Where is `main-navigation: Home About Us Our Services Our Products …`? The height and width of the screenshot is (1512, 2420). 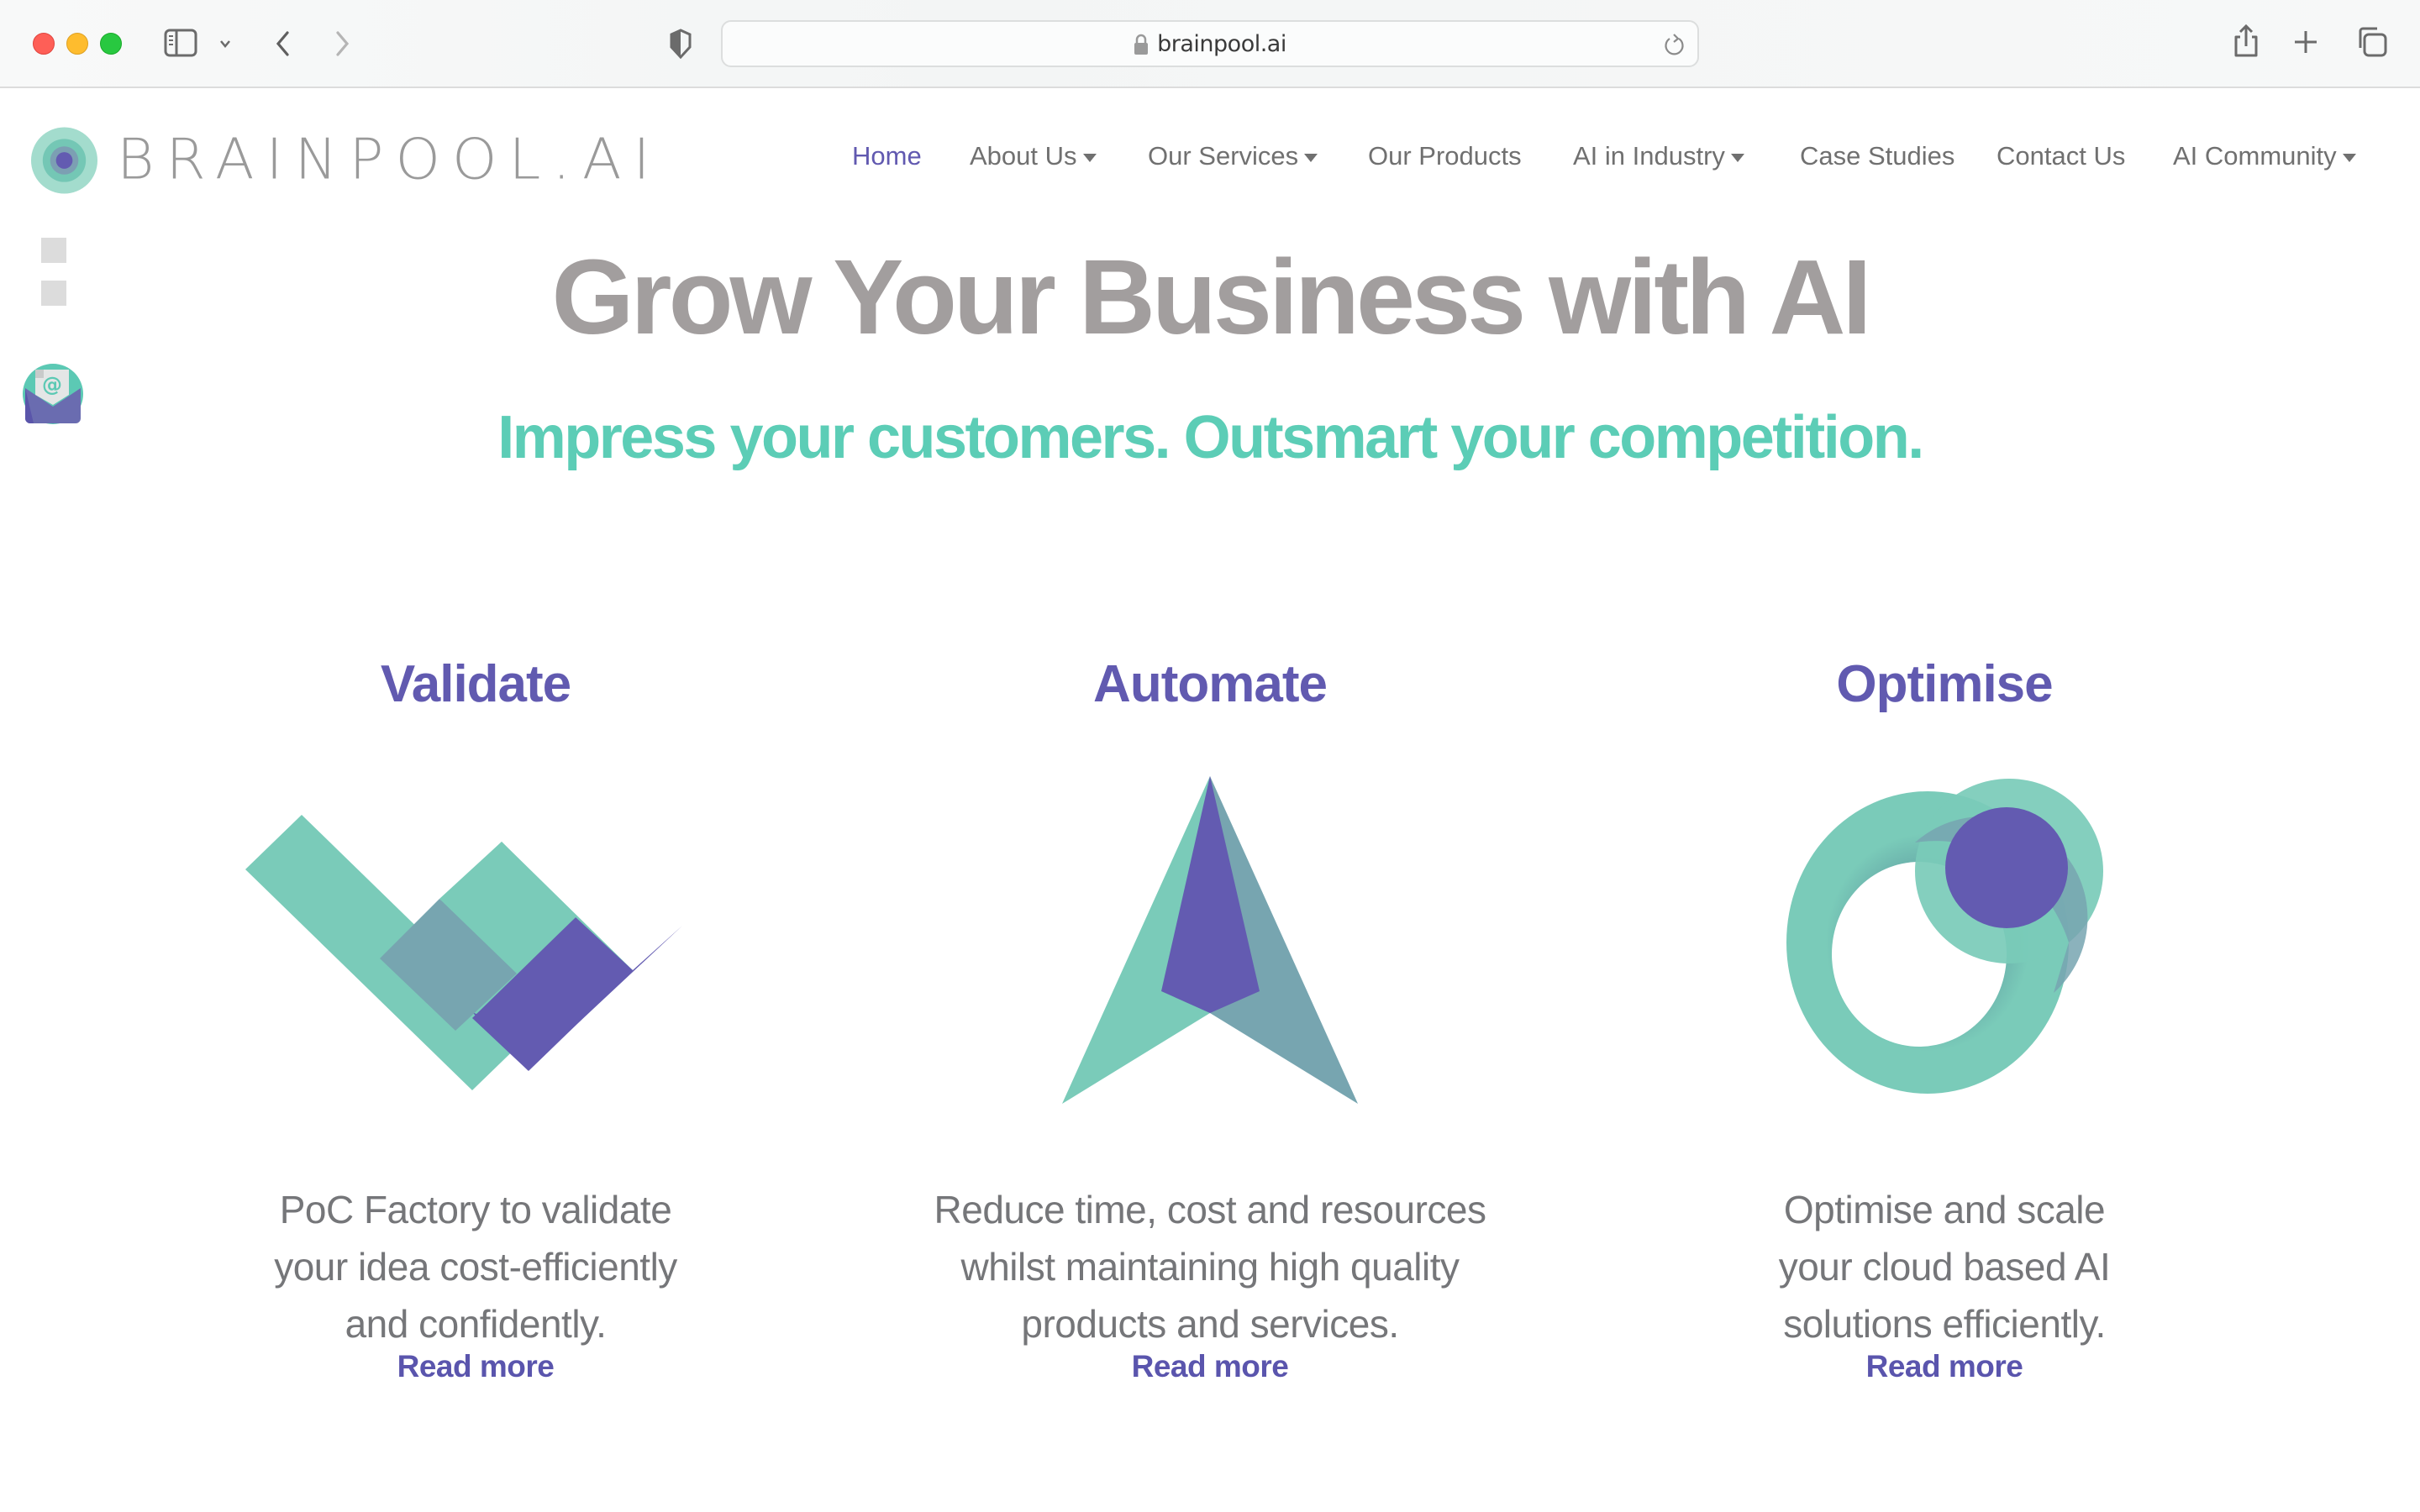 main-navigation: Home About Us Our Services Our Products … is located at coordinates (1630, 162).